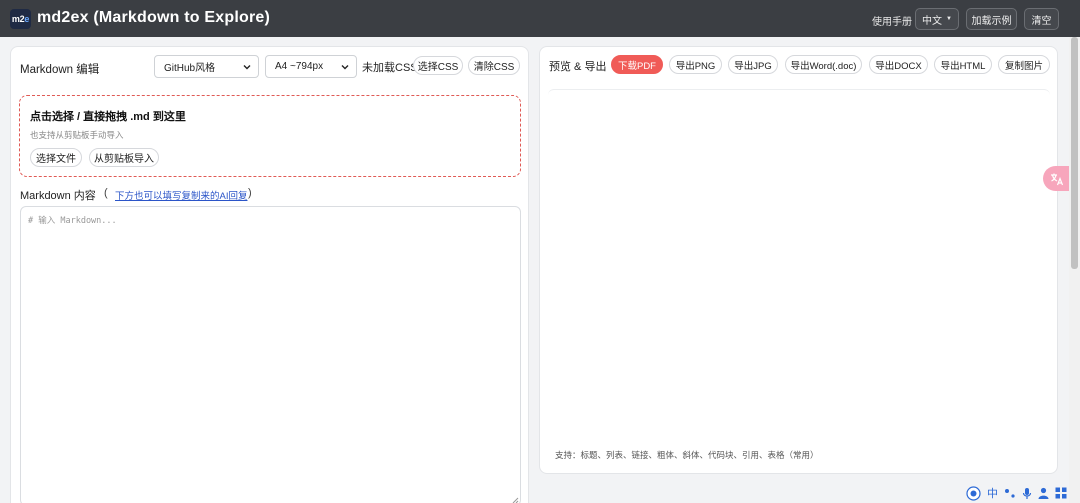  Describe the element at coordinates (153, 17) in the screenshot. I see `app-title: md2ex (Markdown to Explore)` at that location.